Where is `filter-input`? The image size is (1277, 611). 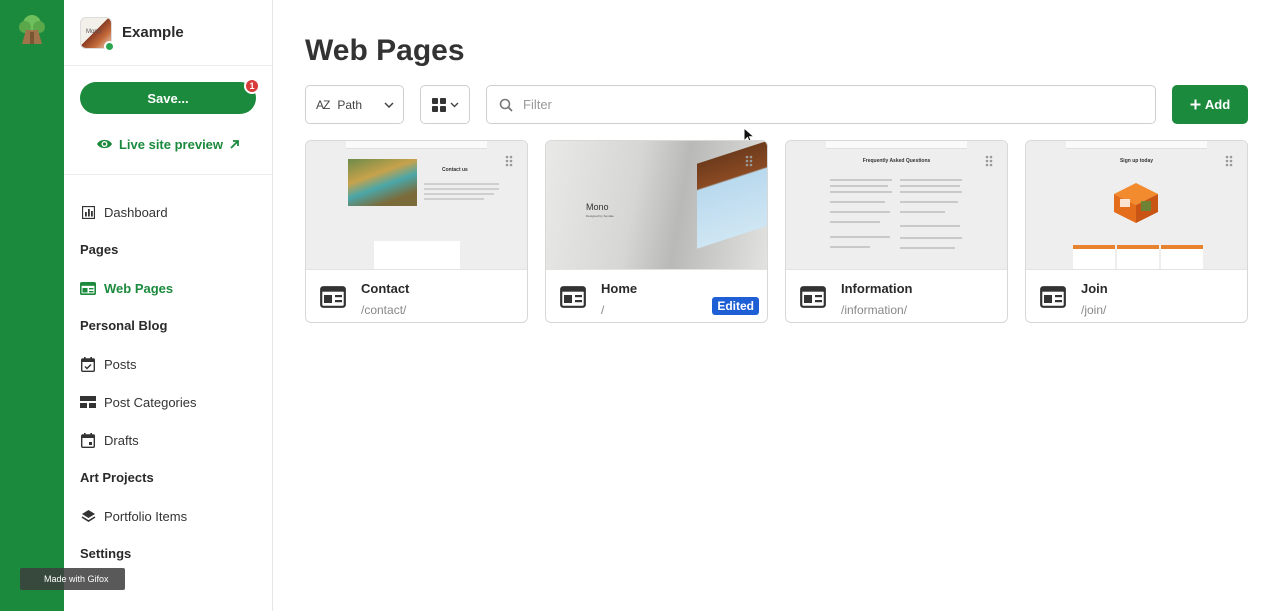 filter-input is located at coordinates (823, 104).